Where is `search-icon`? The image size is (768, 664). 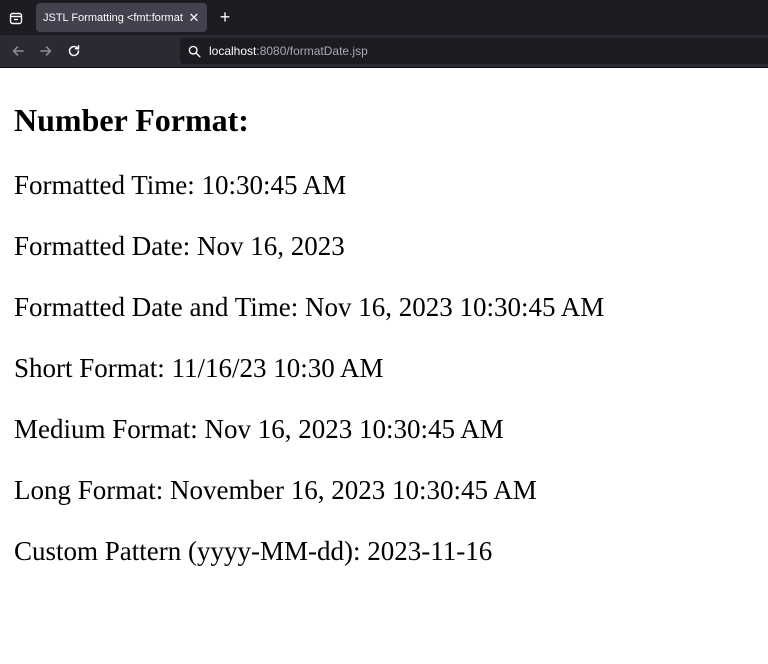
search-icon is located at coordinates (194, 51).